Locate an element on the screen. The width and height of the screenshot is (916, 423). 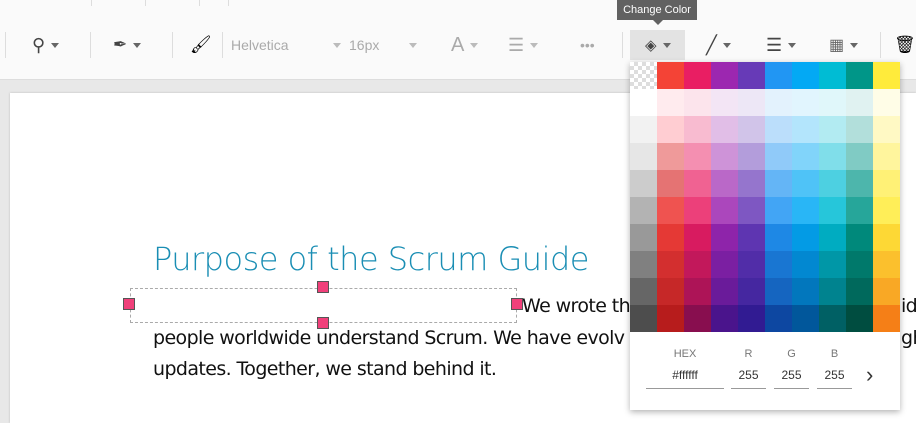
opacity-button: ▦ is located at coordinates (844, 45).